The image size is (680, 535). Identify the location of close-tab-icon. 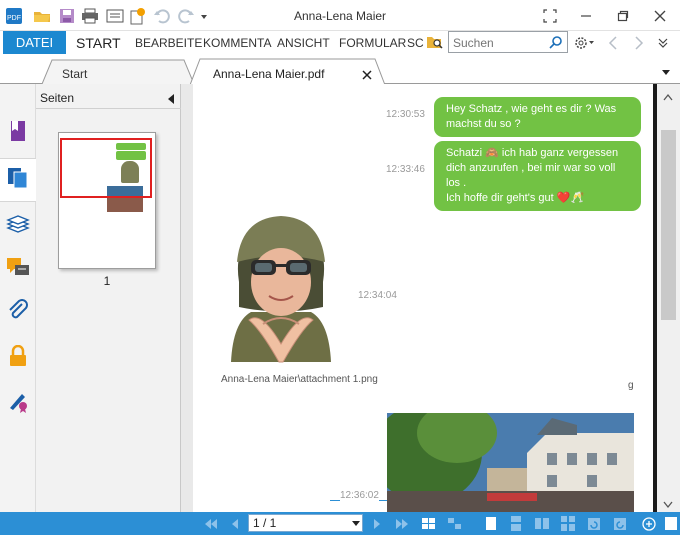
(367, 76).